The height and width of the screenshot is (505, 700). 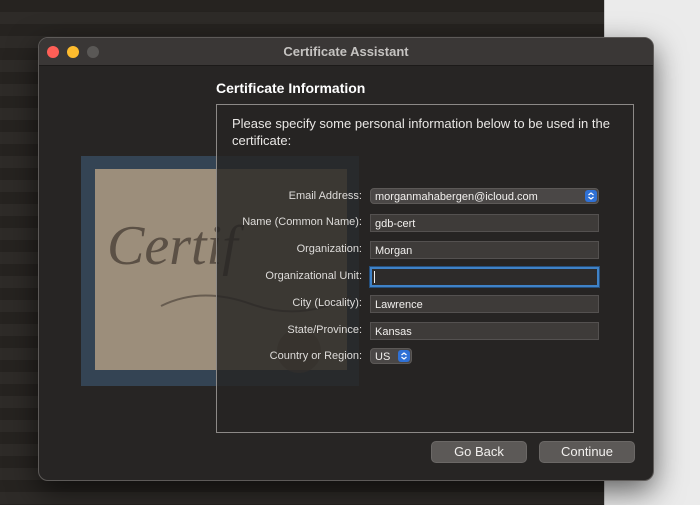 I want to click on window-title: Certificate Assistant, so click(x=346, y=51).